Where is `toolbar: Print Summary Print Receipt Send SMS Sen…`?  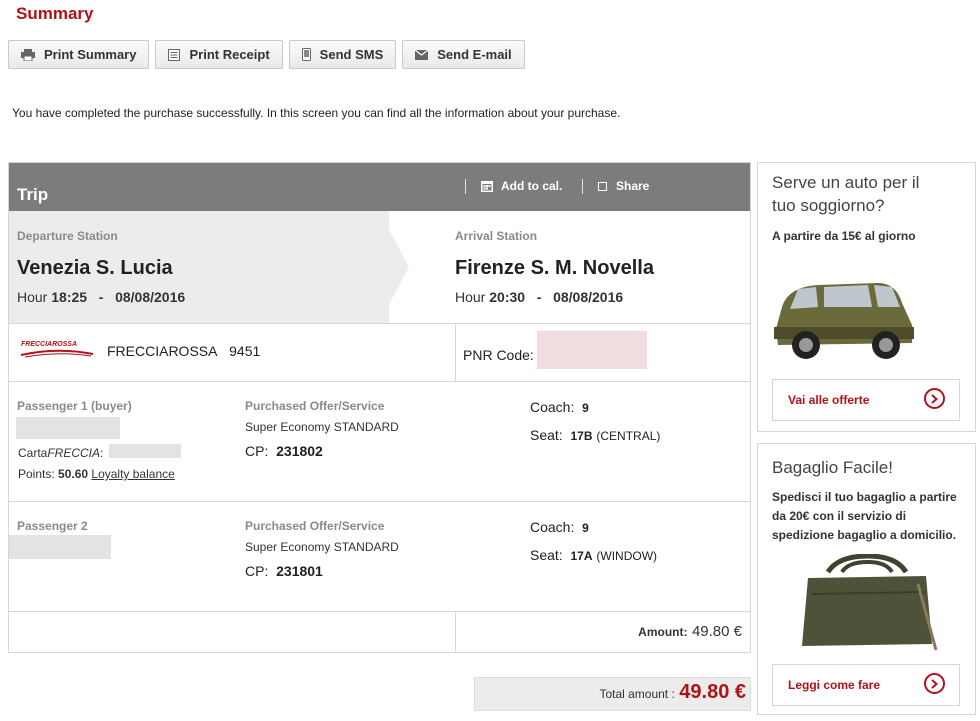
toolbar: Print Summary Print Receipt Send SMS Sen… is located at coordinates (266, 54).